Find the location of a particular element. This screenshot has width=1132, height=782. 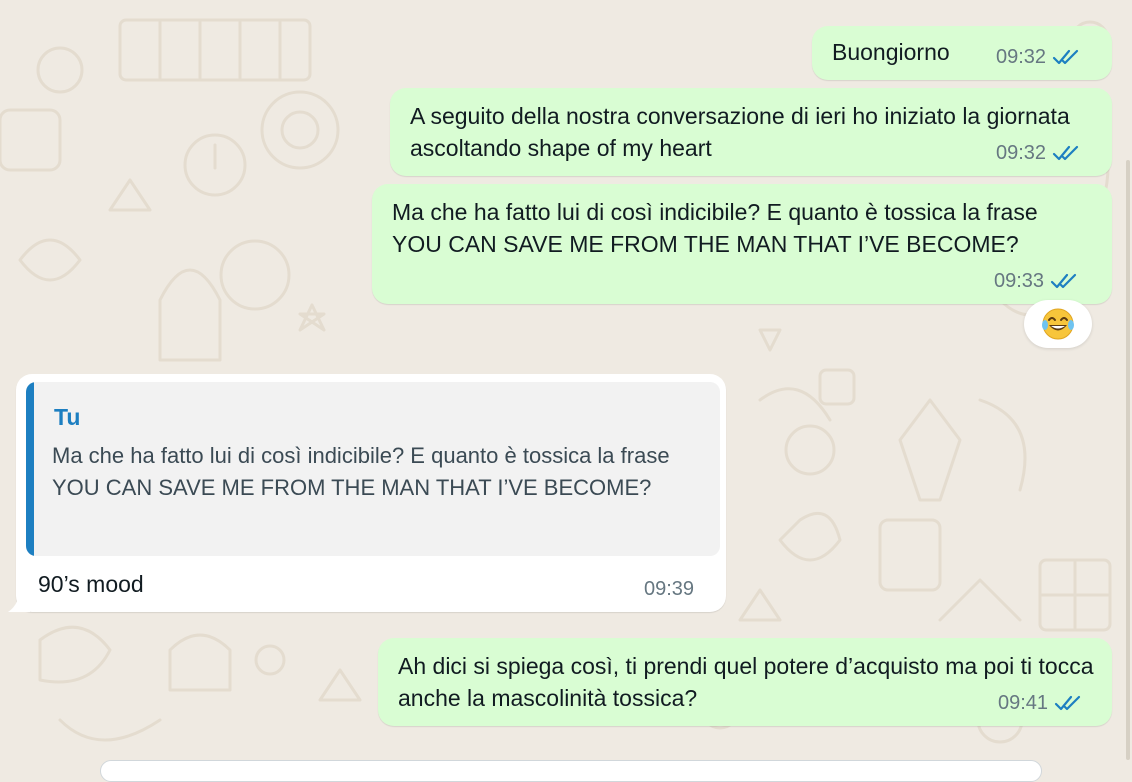

message-time: 09:33 is located at coordinates (1019, 281).